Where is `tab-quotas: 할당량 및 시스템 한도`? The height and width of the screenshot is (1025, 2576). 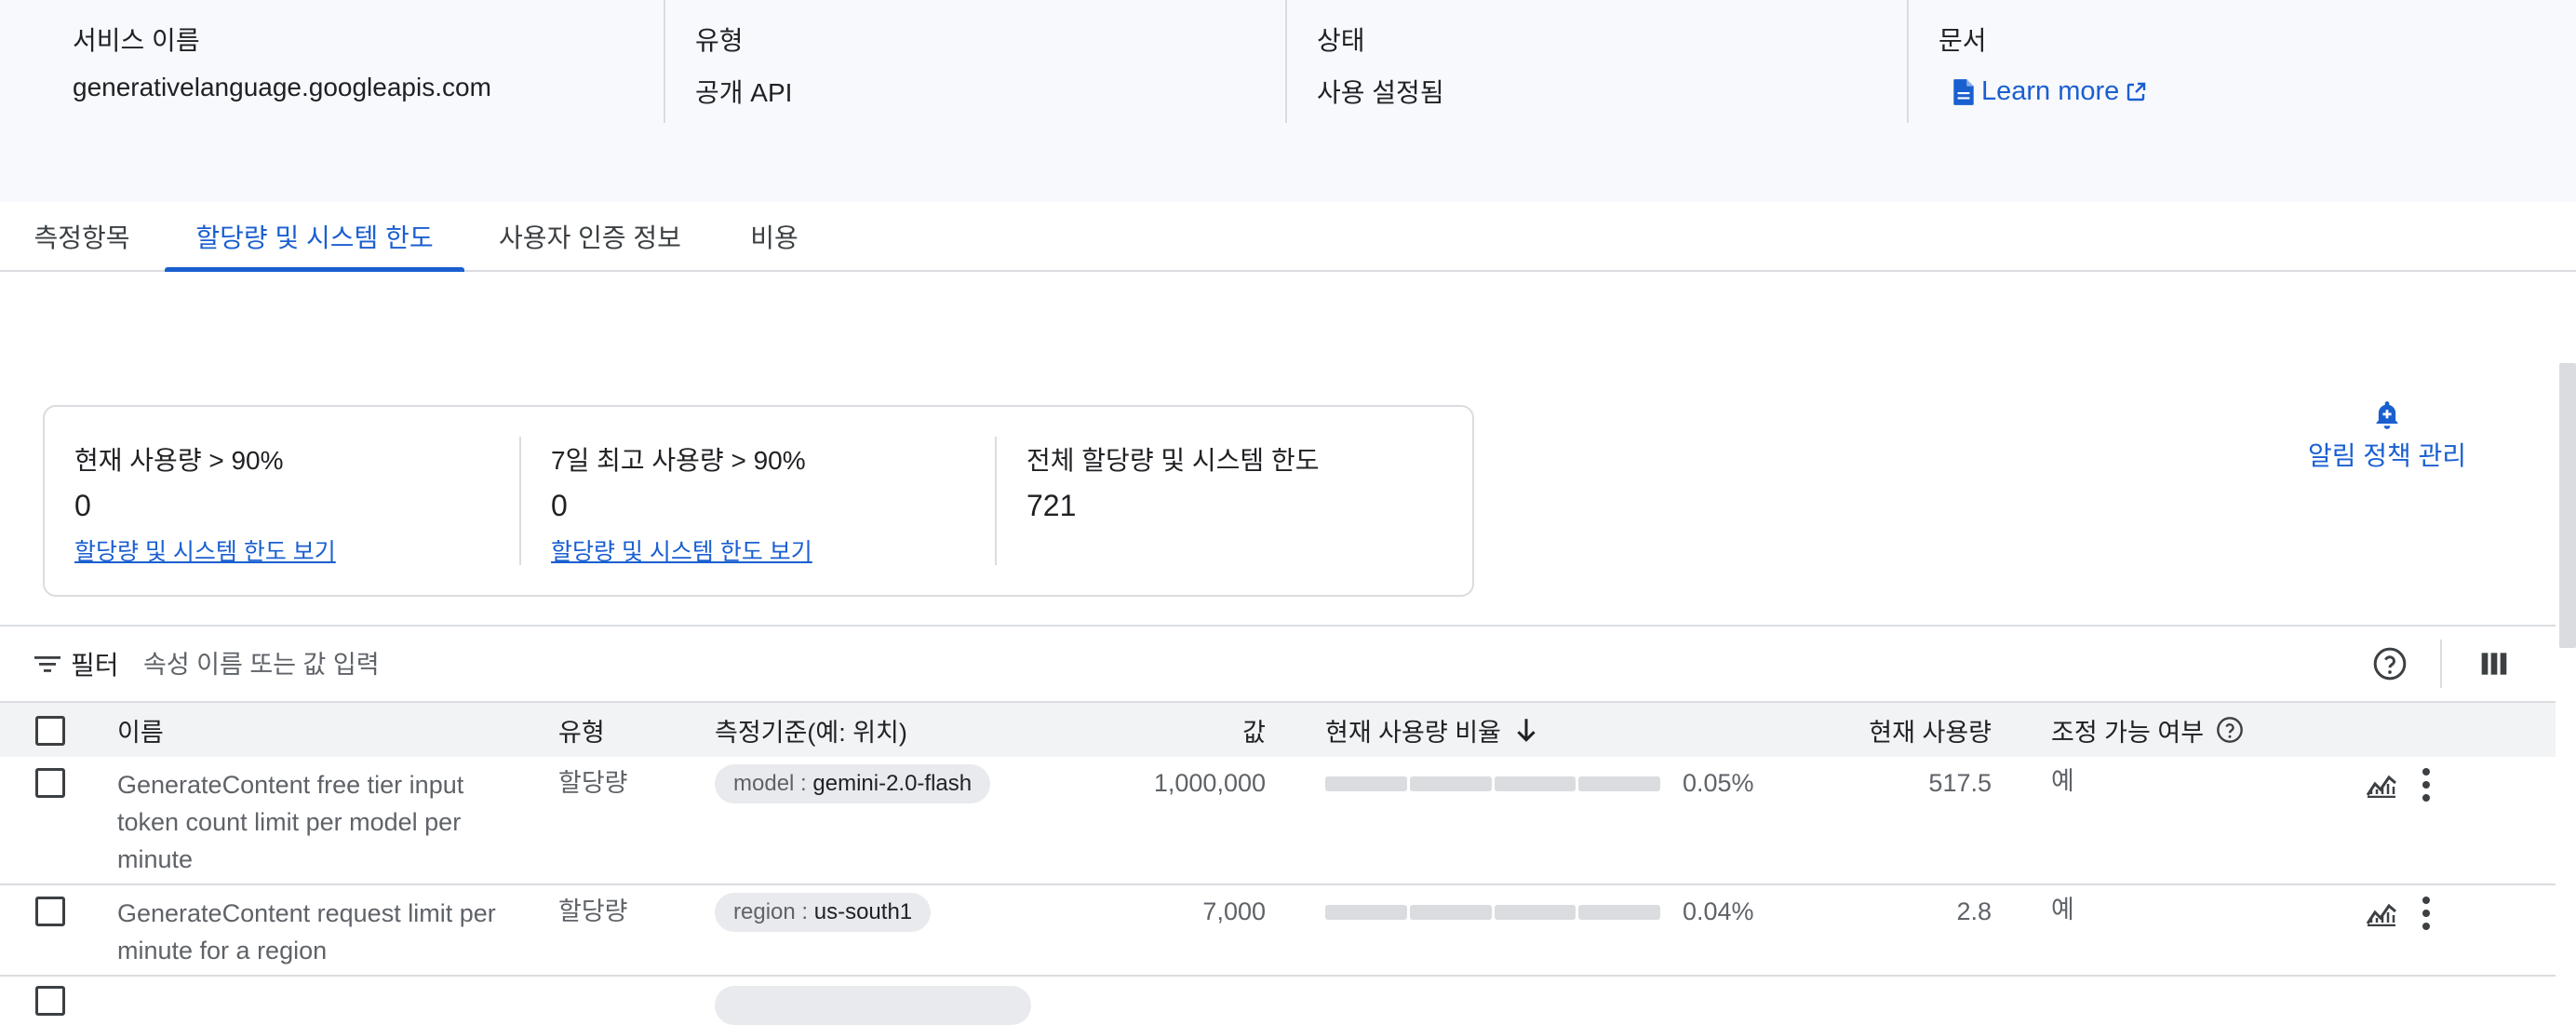 tab-quotas: 할당량 및 시스템 한도 is located at coordinates (314, 237).